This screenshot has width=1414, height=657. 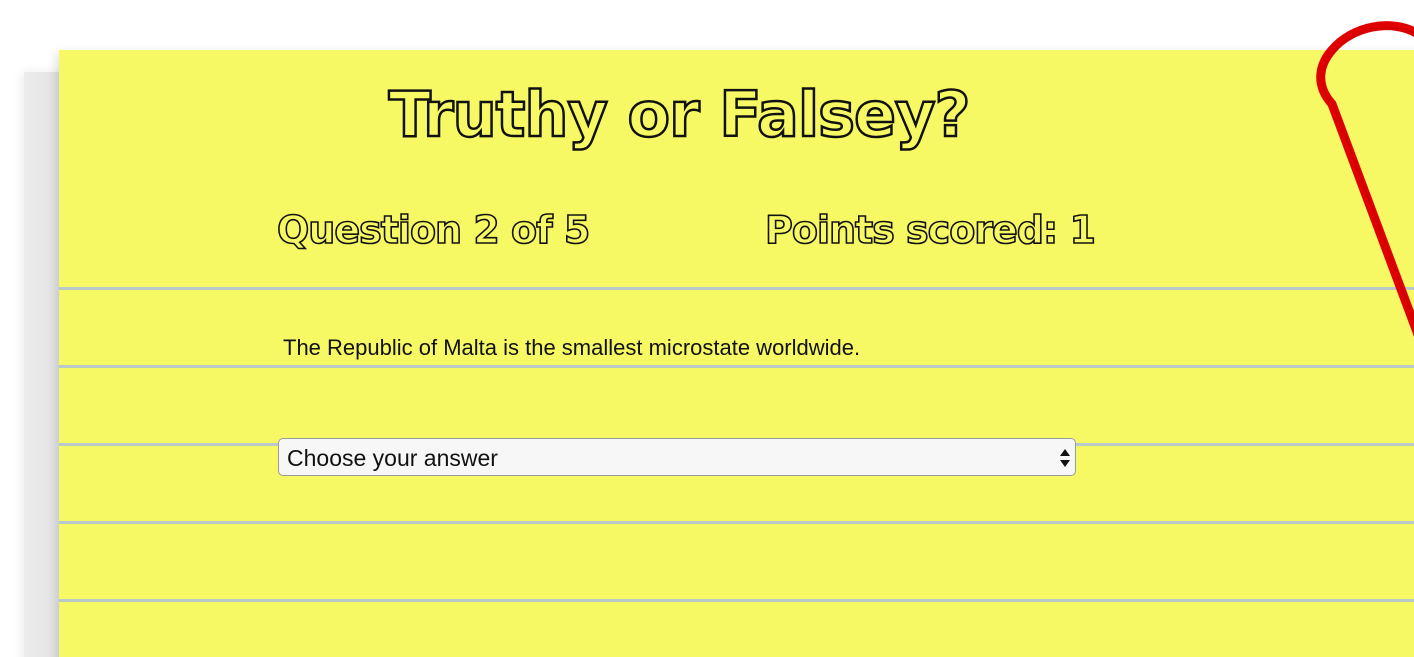 I want to click on page-title: Truthy or Falsey?, so click(x=679, y=115).